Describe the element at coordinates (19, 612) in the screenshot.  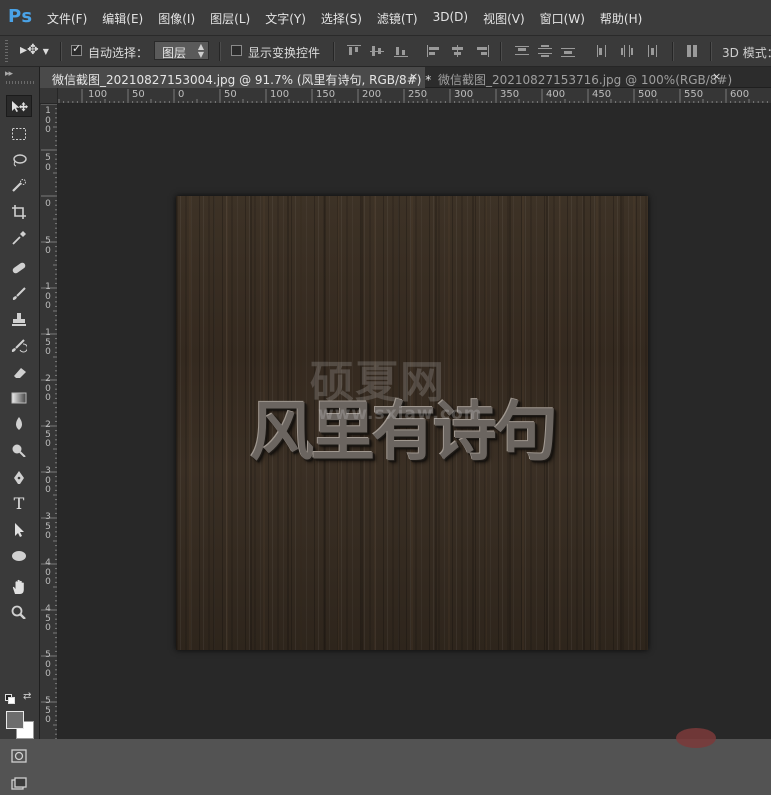
I see `zoom-tool-icon` at that location.